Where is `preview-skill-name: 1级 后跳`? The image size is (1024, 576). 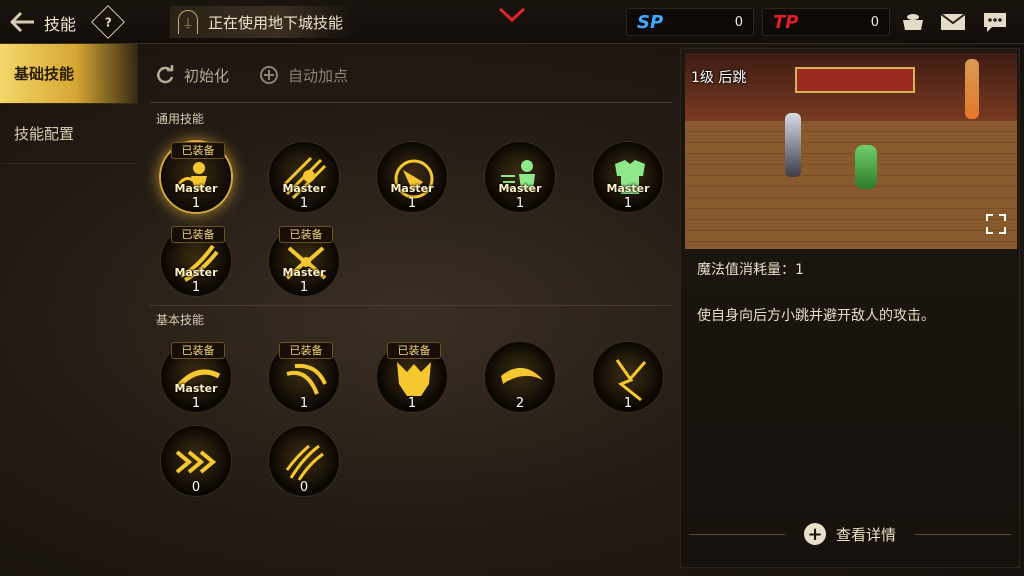 preview-skill-name: 1级 后跳 is located at coordinates (719, 78).